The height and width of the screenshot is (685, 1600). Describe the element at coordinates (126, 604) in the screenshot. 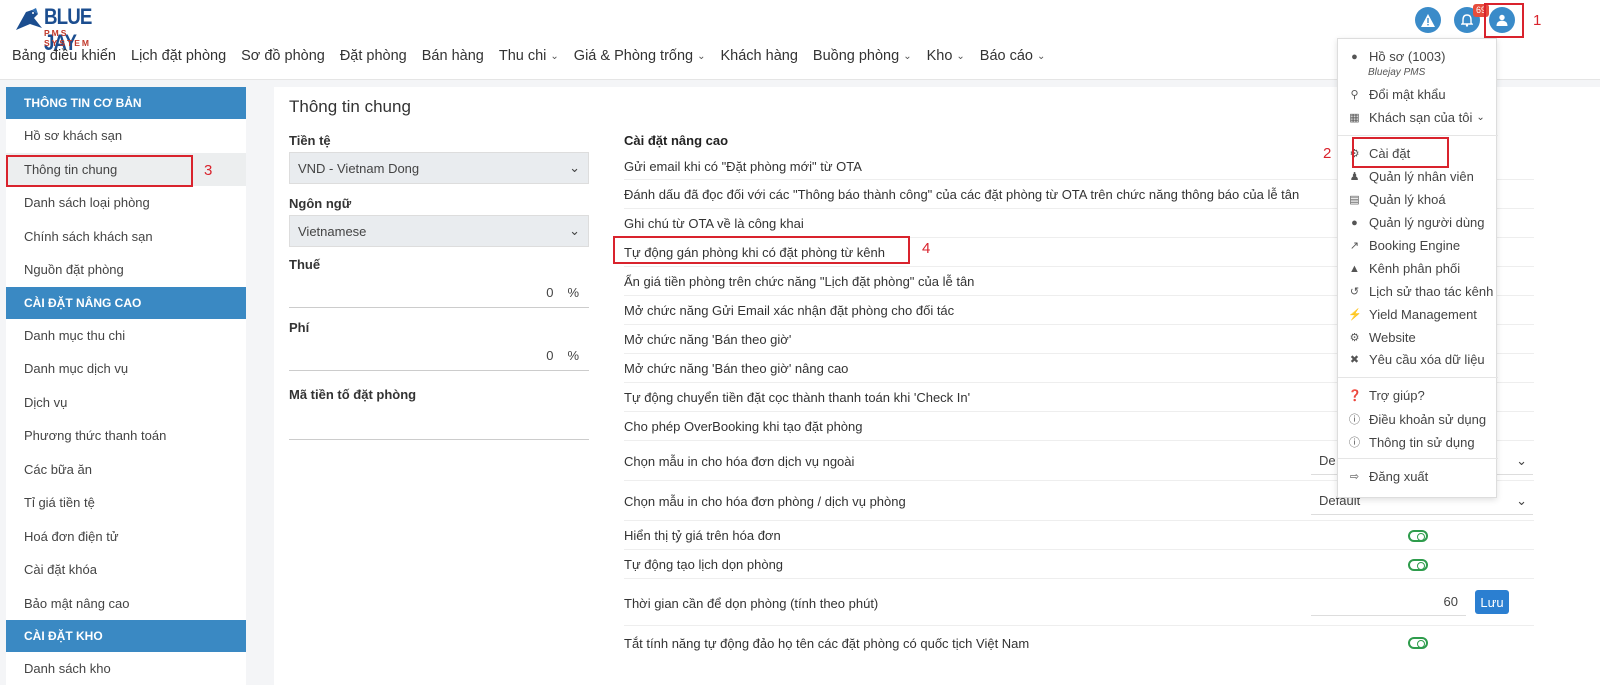

I see `sidebar-item-advanced-security: Bảo mật nâng cao` at that location.